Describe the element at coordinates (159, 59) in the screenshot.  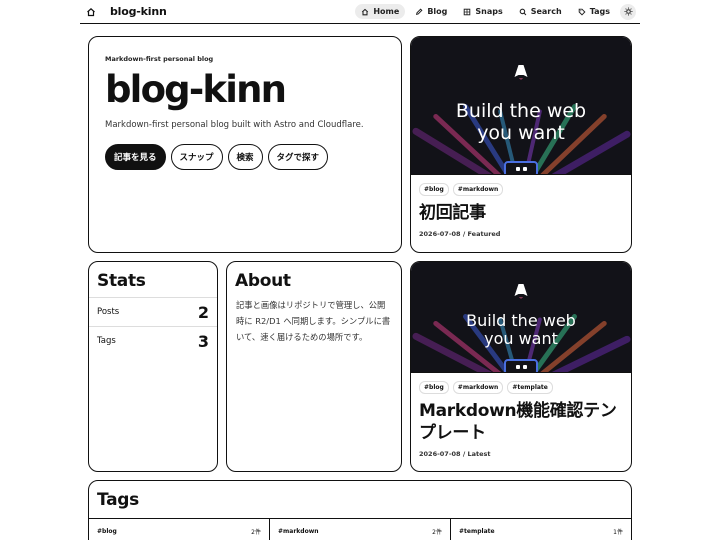
I see `hero-kicker: Markdown-first personal blog` at that location.